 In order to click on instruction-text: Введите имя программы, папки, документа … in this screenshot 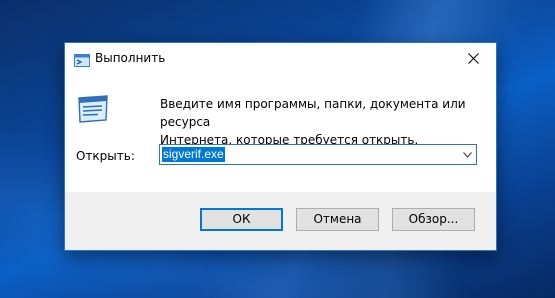, I will do `click(325, 122)`.